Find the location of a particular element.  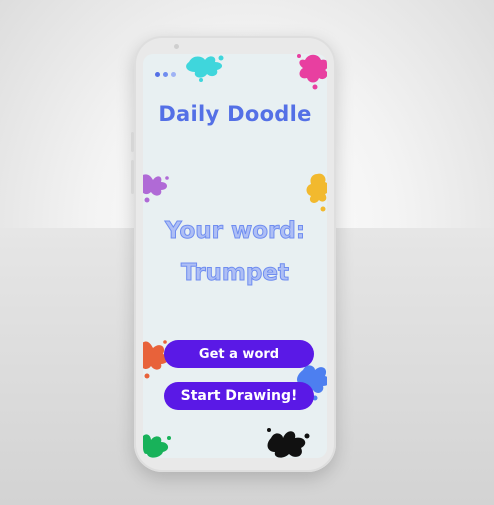

phone-volume-button is located at coordinates (132, 177).